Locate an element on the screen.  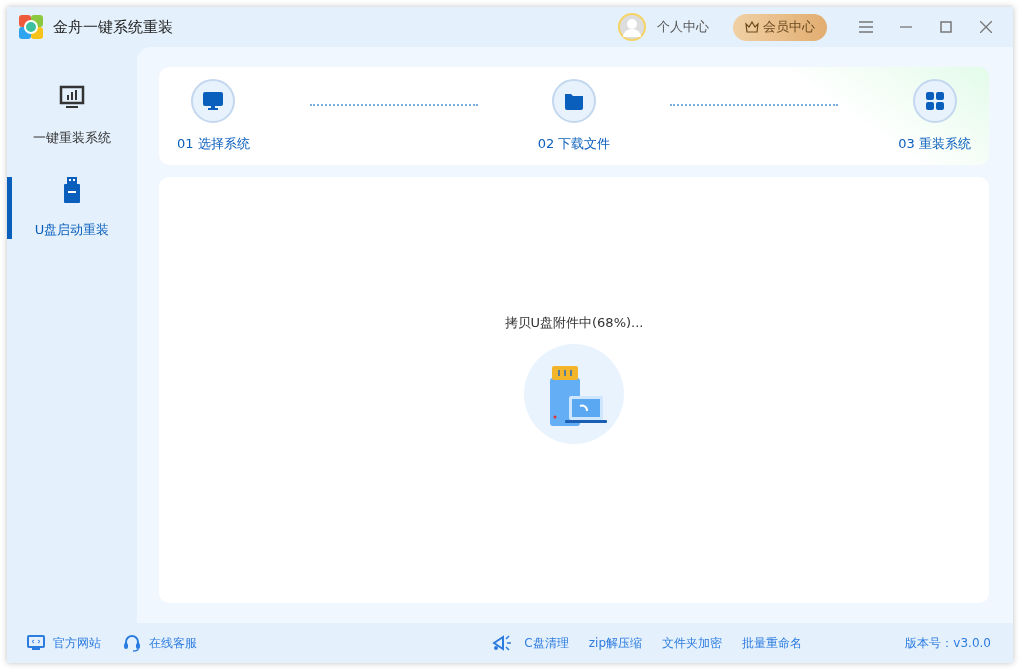
footer-link-label: 在线客服 is located at coordinates (173, 643).